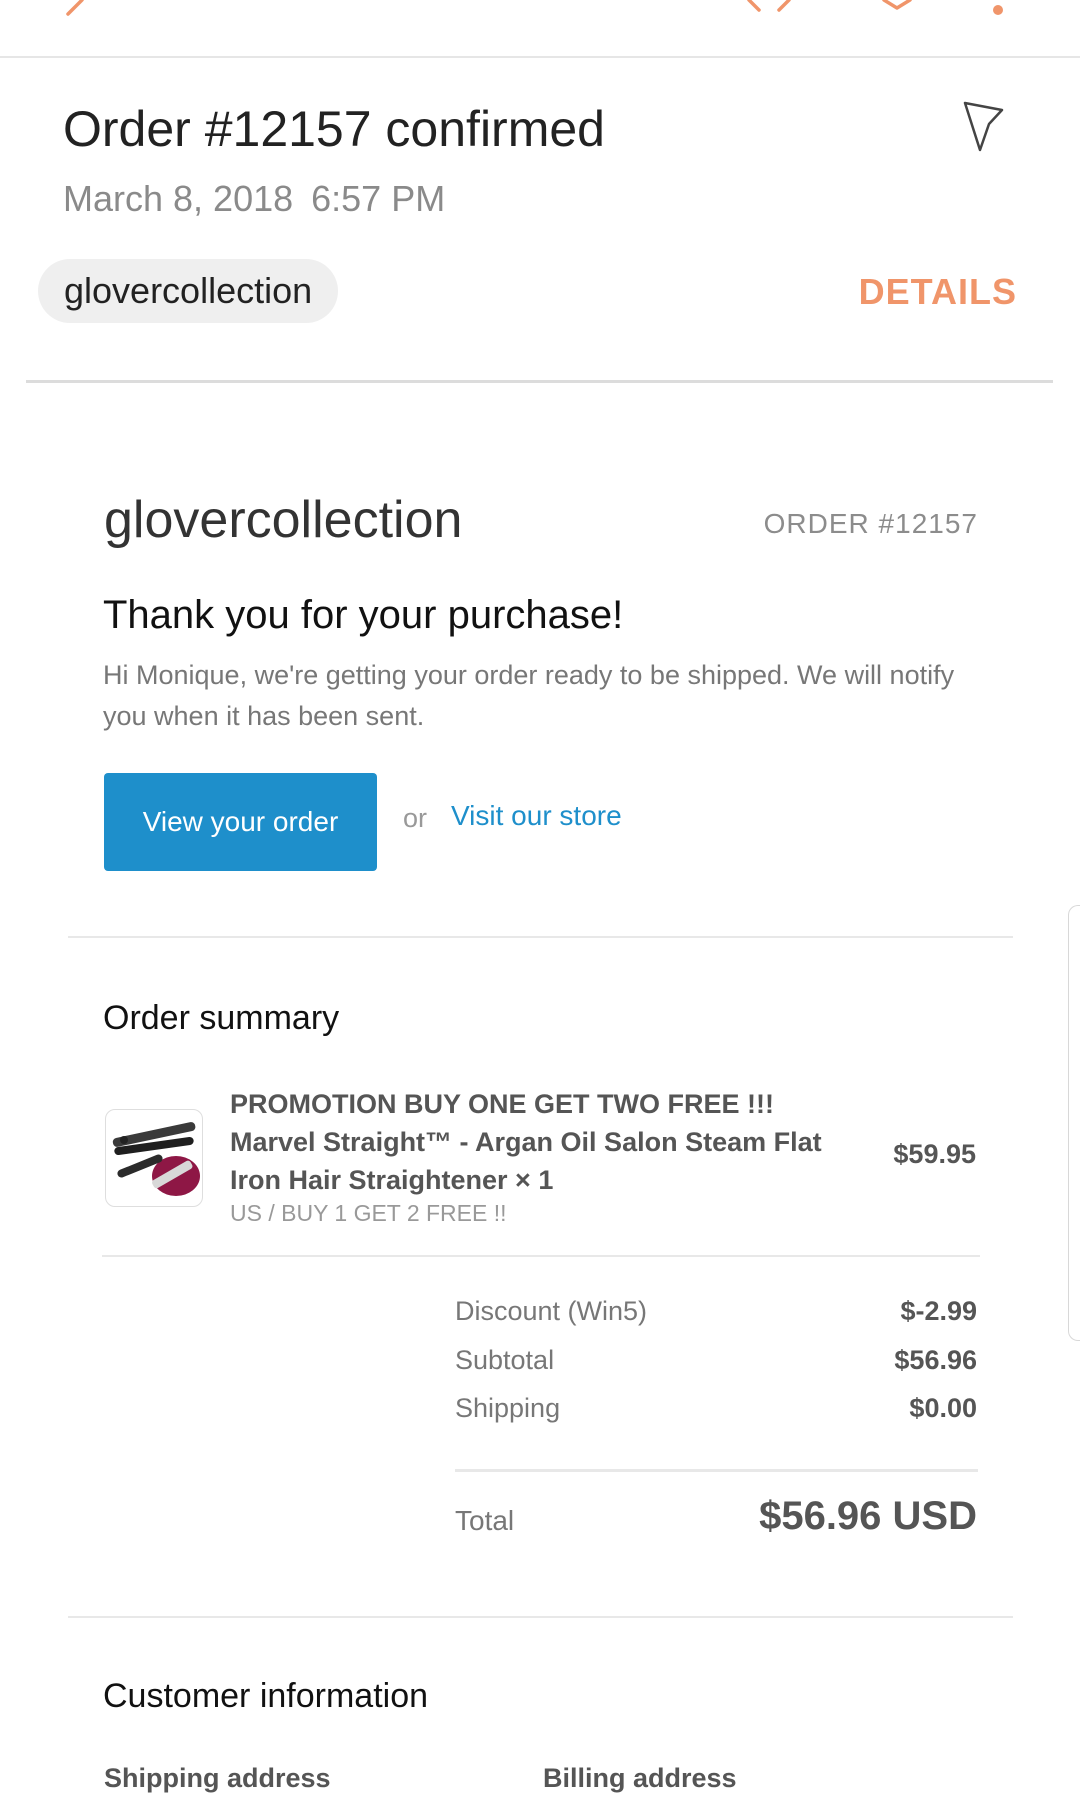 The height and width of the screenshot is (1794, 1080). I want to click on flag-icon, so click(984, 126).